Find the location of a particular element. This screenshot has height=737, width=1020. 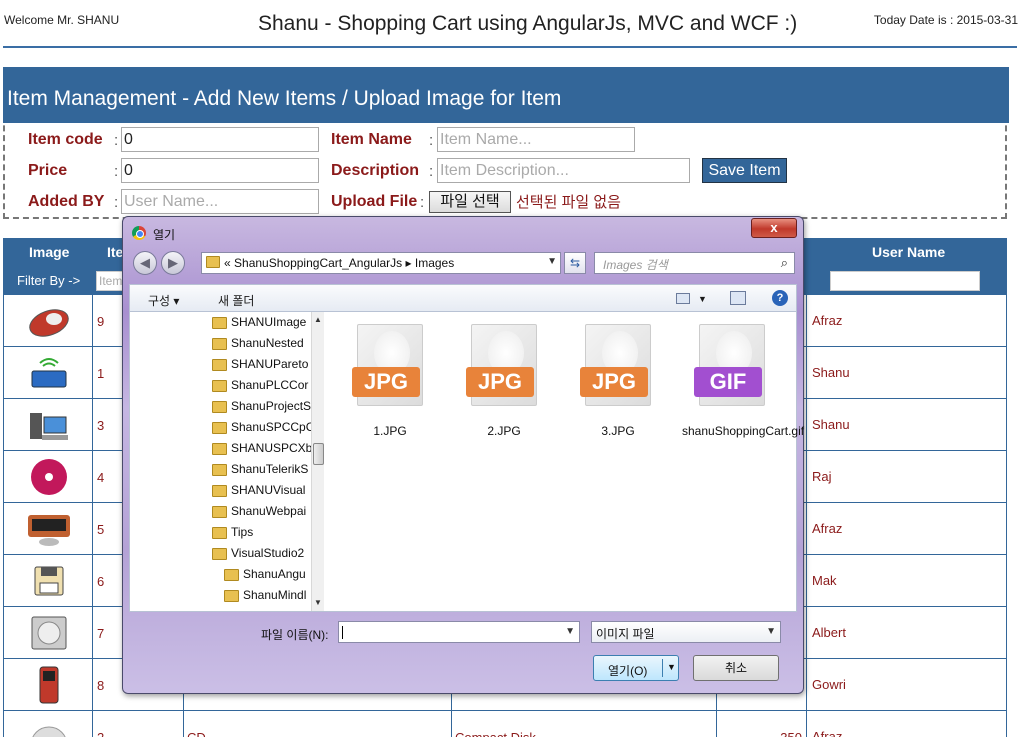

tree-item: ShanuTelerikS is located at coordinates (264, 472).